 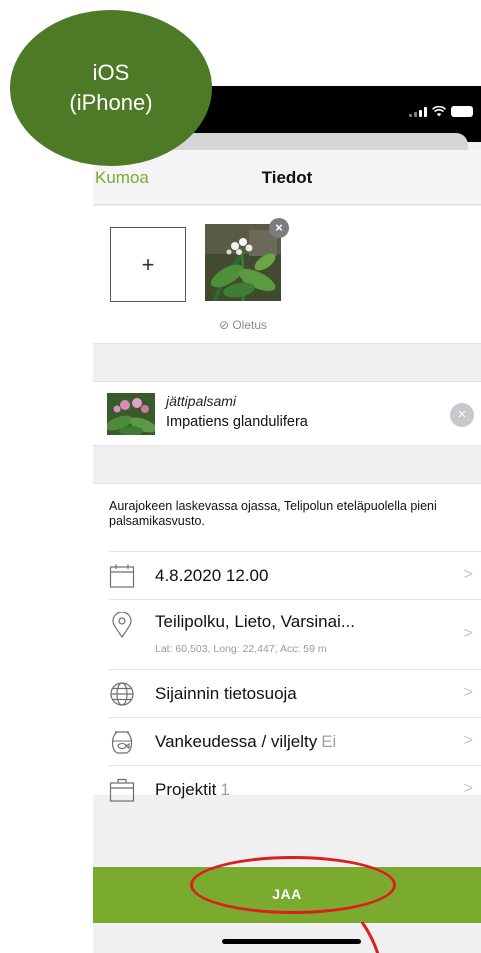 I want to click on location-privacy-row: Sijainnin tietosuoja >, so click(x=295, y=693).